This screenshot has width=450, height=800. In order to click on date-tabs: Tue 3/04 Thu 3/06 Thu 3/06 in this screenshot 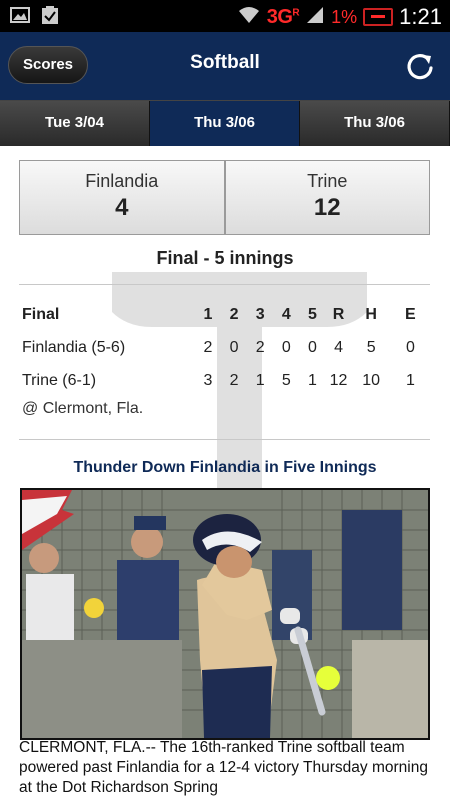, I will do `click(225, 123)`.